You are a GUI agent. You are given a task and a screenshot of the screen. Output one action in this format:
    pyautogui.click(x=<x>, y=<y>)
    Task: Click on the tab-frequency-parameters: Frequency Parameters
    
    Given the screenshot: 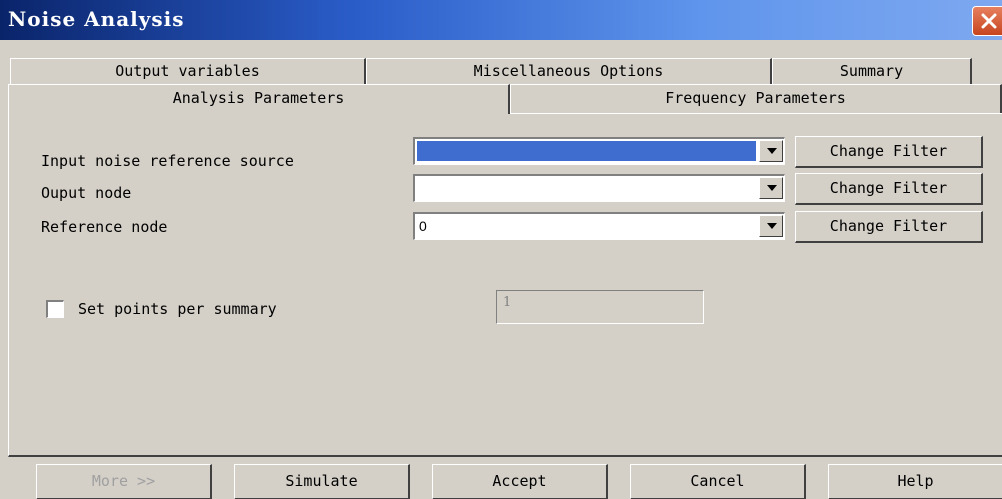 What is the action you would take?
    pyautogui.click(x=756, y=99)
    